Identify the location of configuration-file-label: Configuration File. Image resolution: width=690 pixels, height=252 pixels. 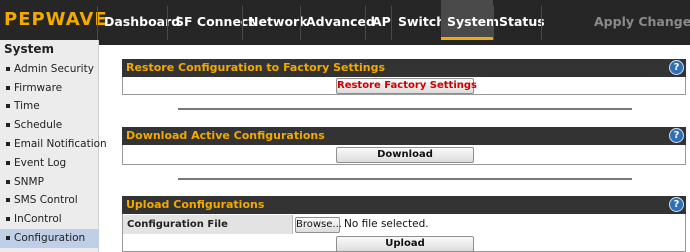
(208, 224).